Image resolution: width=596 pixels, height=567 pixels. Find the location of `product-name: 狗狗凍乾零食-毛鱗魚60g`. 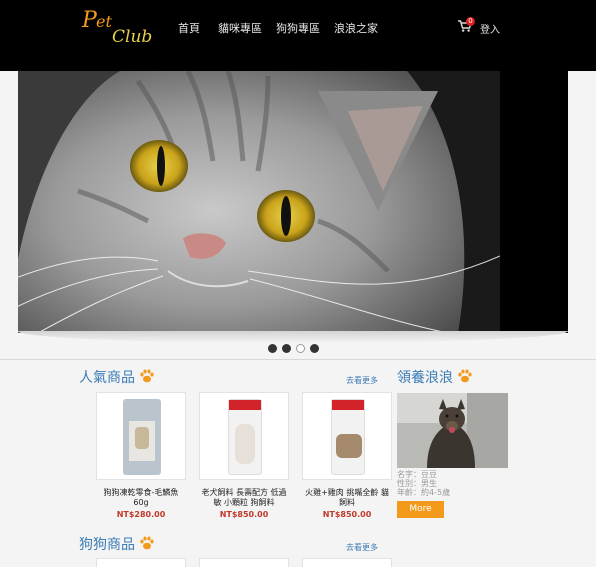

product-name: 狗狗凍乾零食-毛鱗魚60g is located at coordinates (141, 497).